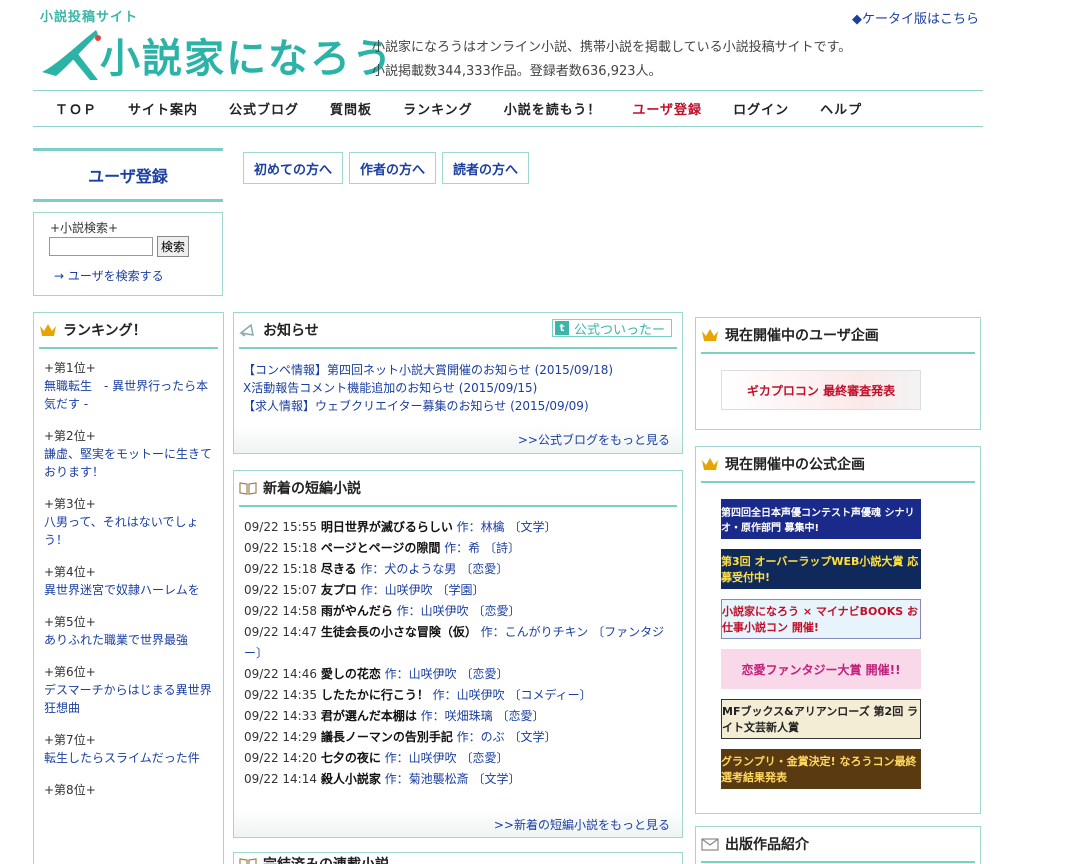 This screenshot has width=1069, height=864. Describe the element at coordinates (280, 758) in the screenshot. I see `short-novel-time: 09/22 14:20` at that location.